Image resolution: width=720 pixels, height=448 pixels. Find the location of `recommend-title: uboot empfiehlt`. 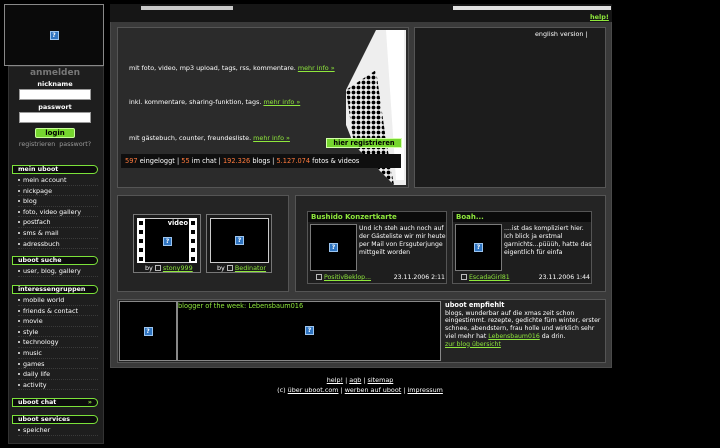

recommend-title: uboot empfiehlt is located at coordinates (475, 305).